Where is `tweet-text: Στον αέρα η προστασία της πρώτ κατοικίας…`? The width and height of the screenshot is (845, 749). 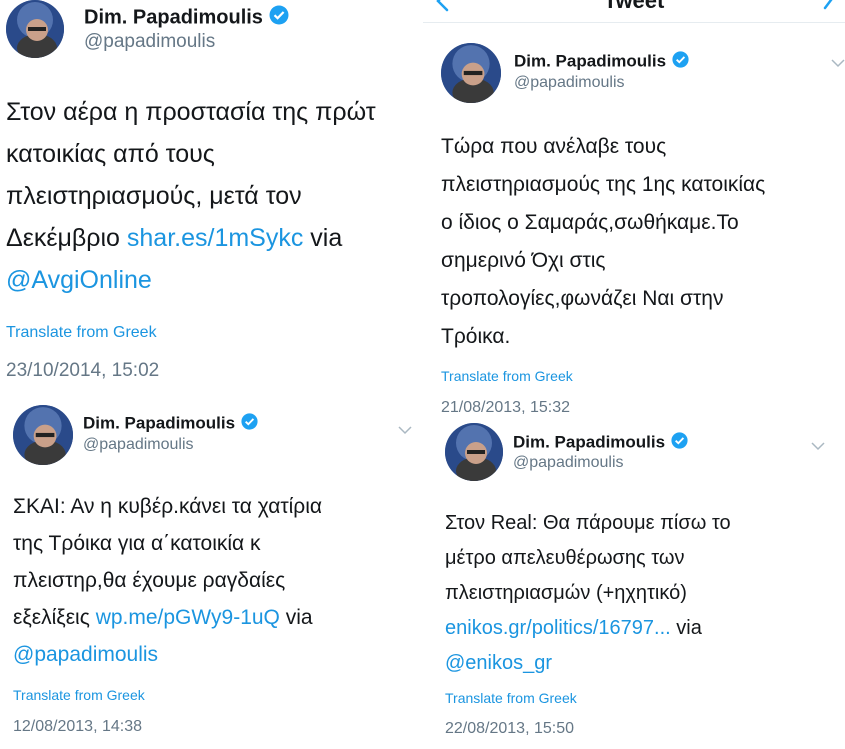
tweet-text: Στον αέρα η προστασία της πρώτ κατοικίας… is located at coordinates (213, 196).